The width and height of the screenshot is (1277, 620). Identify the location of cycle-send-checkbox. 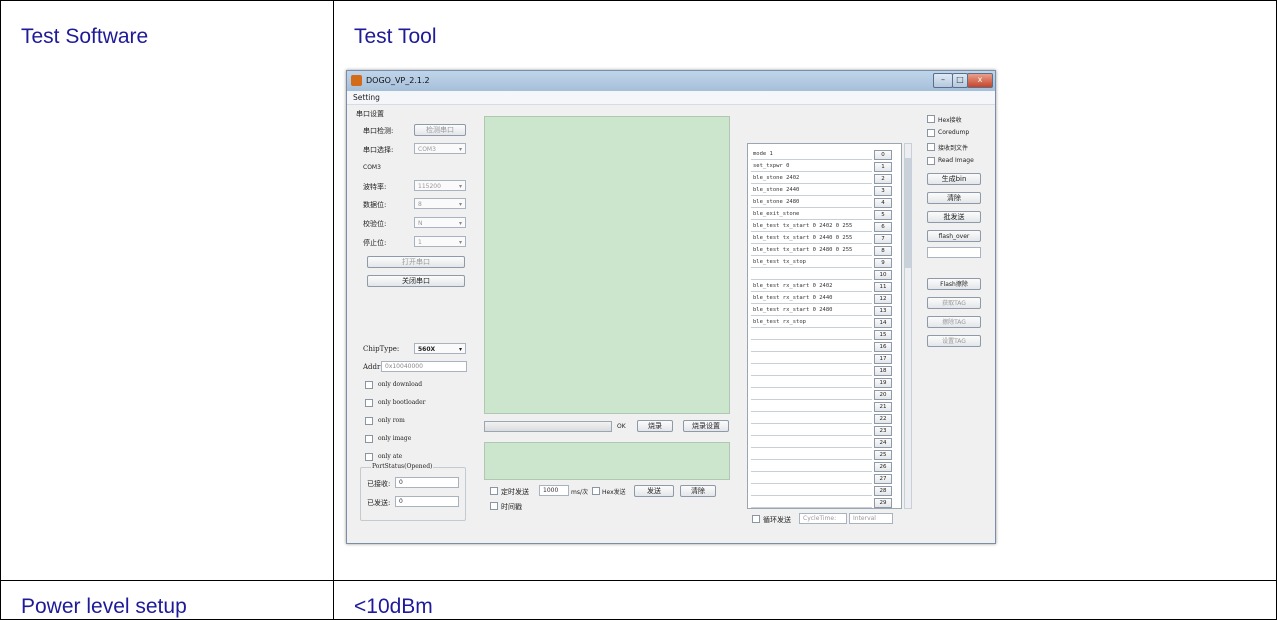
(756, 519).